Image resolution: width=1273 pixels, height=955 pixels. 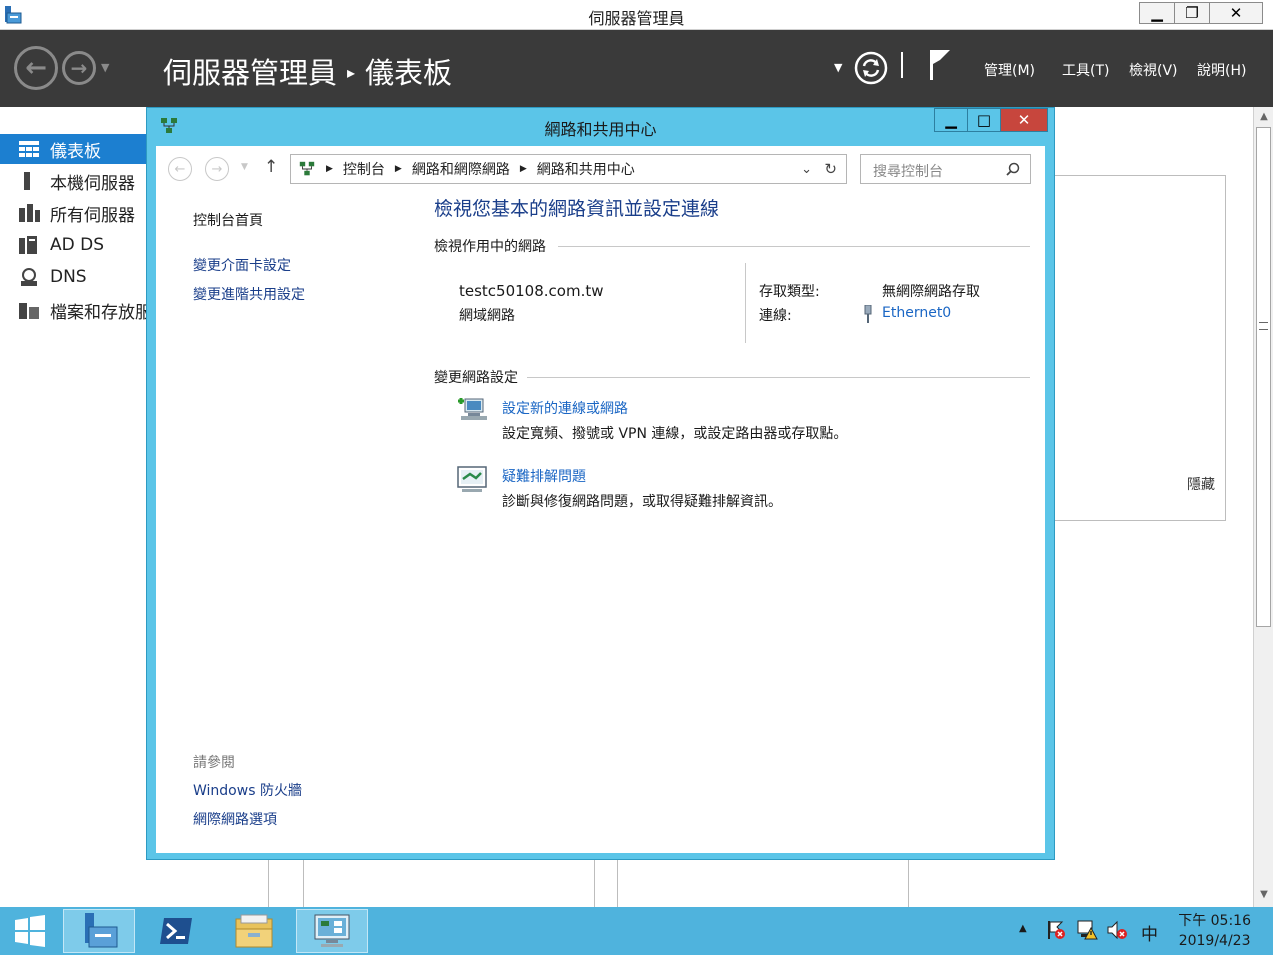 What do you see at coordinates (29, 311) in the screenshot?
I see `file-storage-icon` at bounding box center [29, 311].